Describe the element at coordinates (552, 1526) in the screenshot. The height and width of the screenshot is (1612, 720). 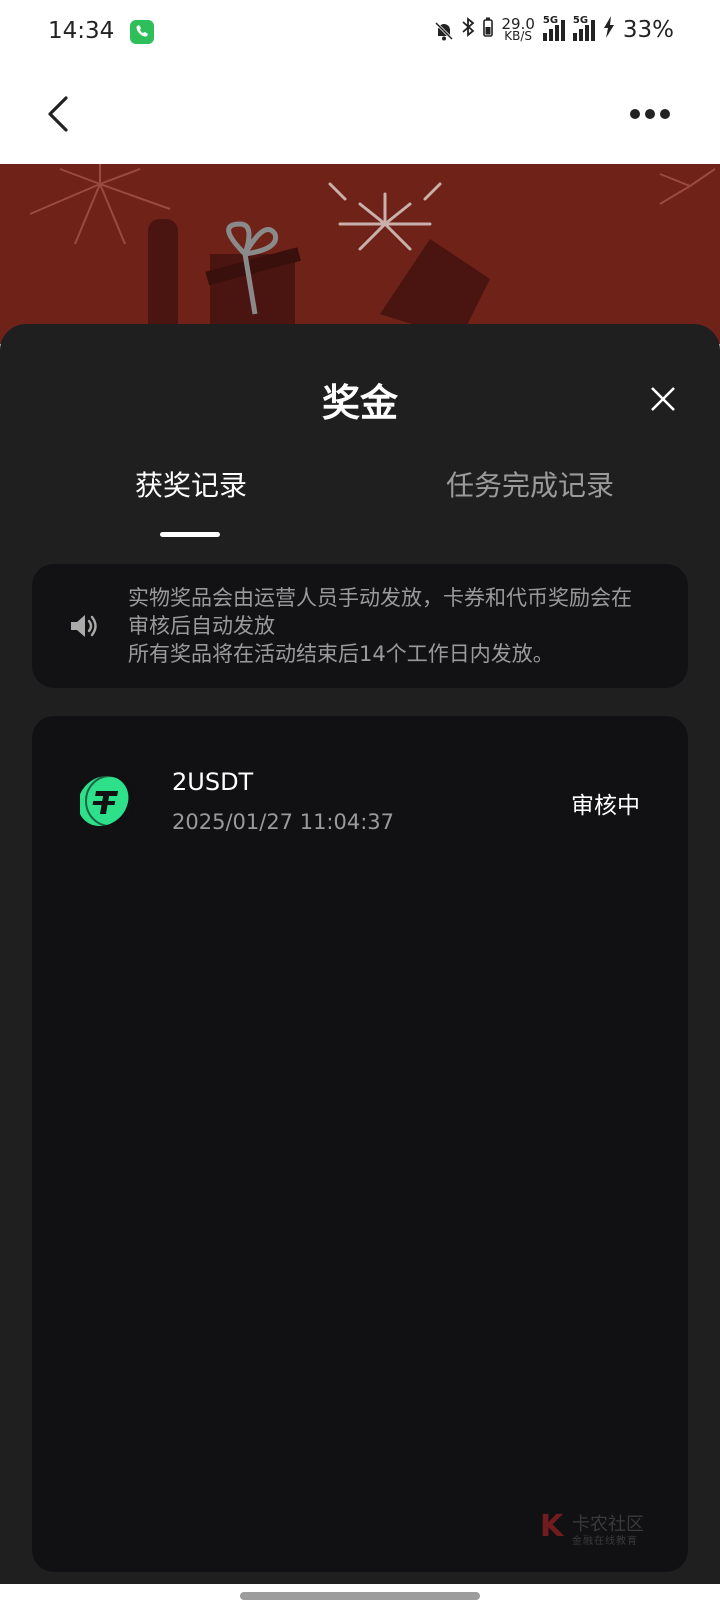
I see `watermark-mark-icon: K` at that location.